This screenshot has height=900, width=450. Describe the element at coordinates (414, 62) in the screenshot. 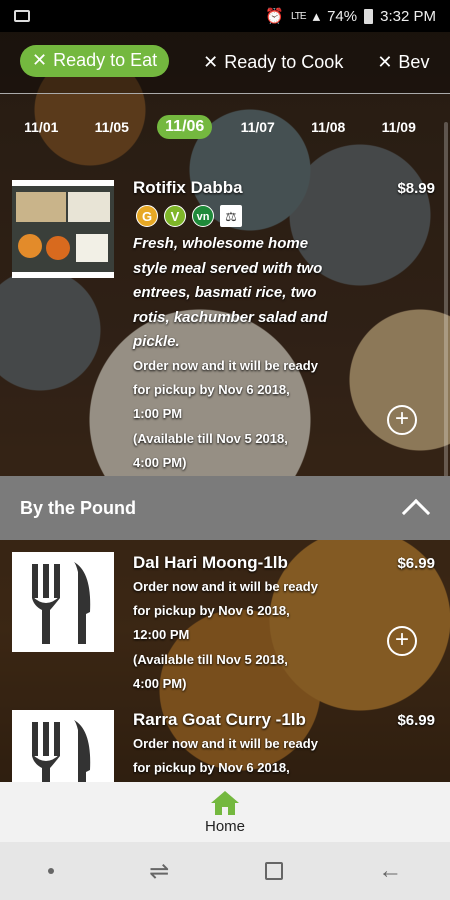

I see `tab-label: Bev` at that location.